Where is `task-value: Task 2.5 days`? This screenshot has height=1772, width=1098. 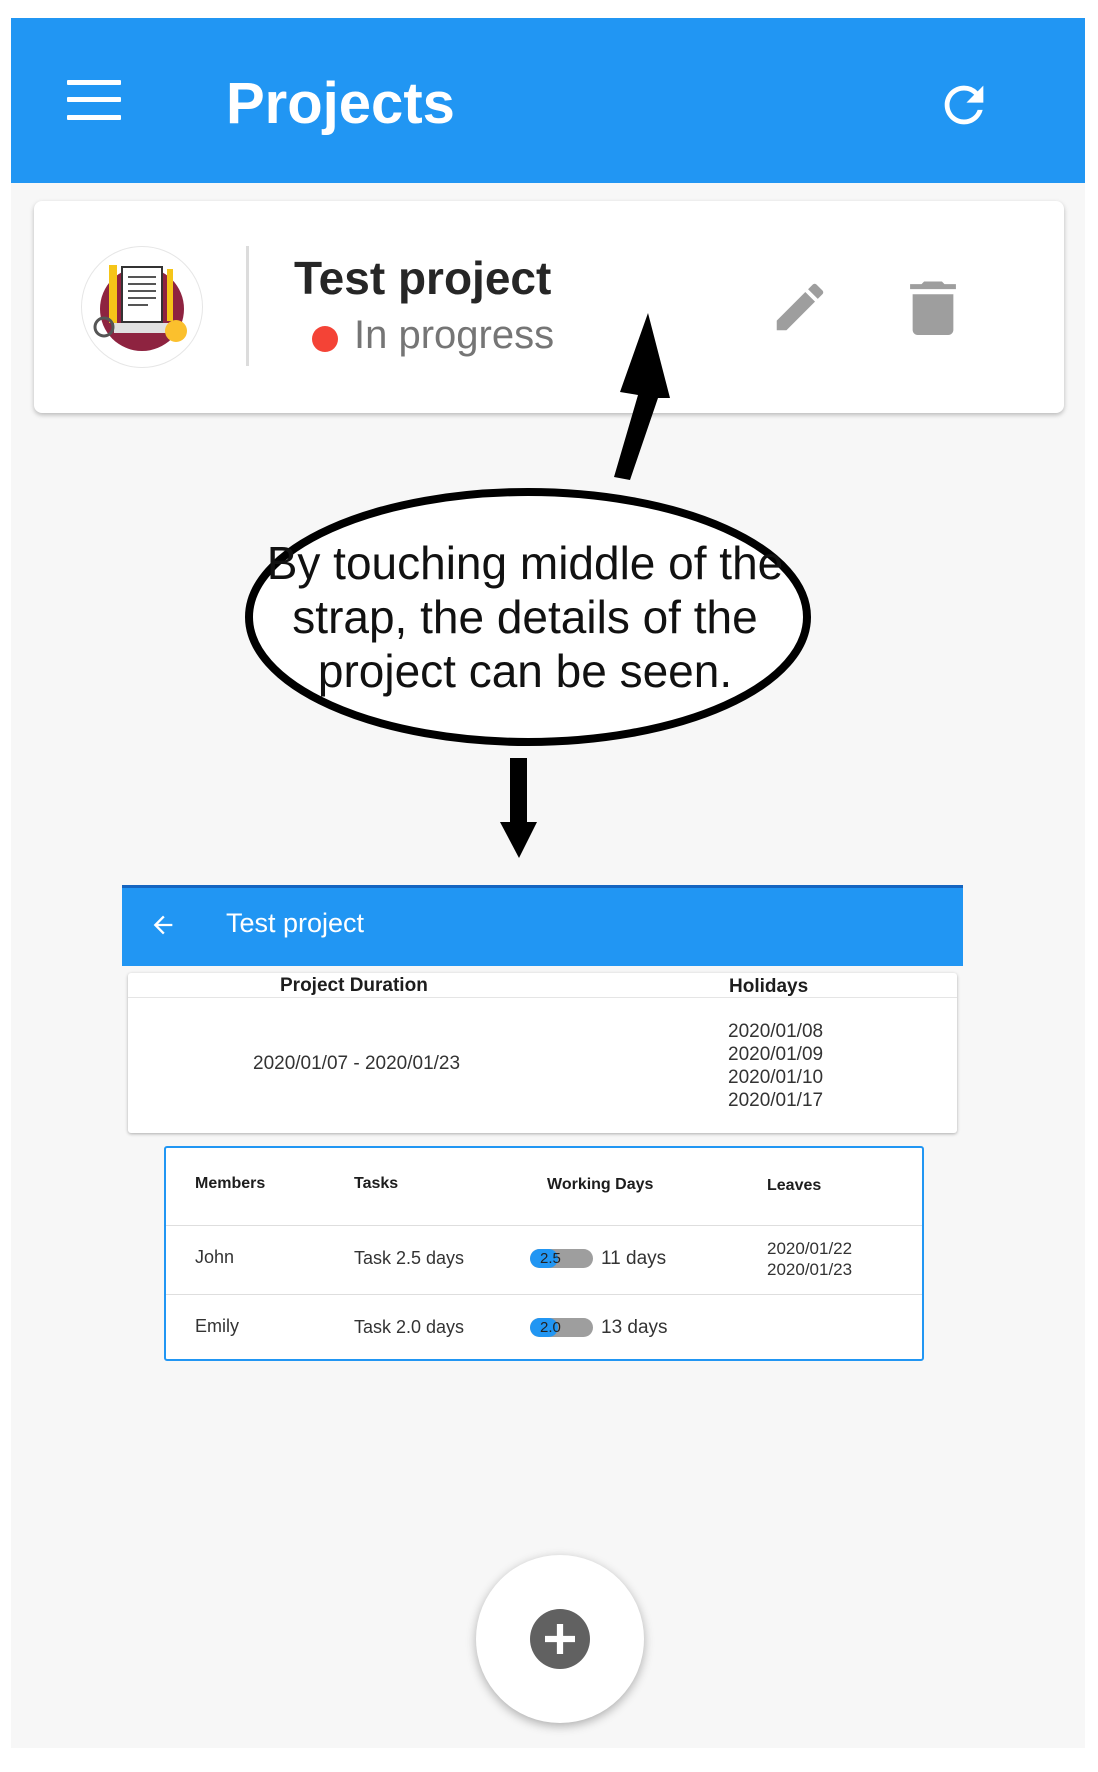
task-value: Task 2.5 days is located at coordinates (409, 1258).